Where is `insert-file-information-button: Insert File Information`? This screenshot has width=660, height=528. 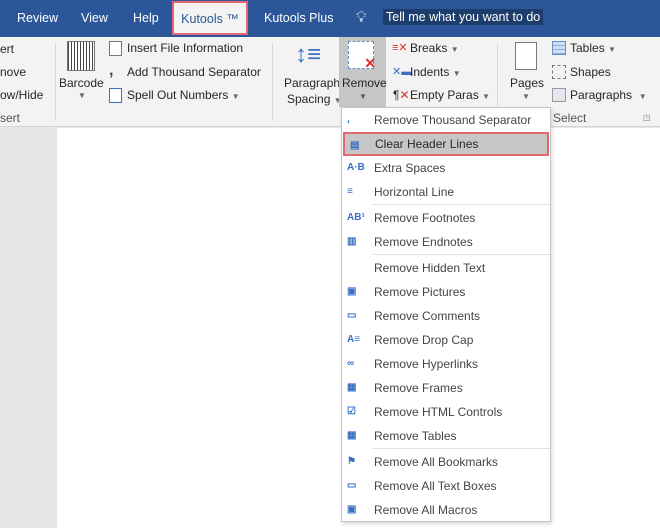
insert-file-information-button: Insert File Information is located at coordinates (185, 48).